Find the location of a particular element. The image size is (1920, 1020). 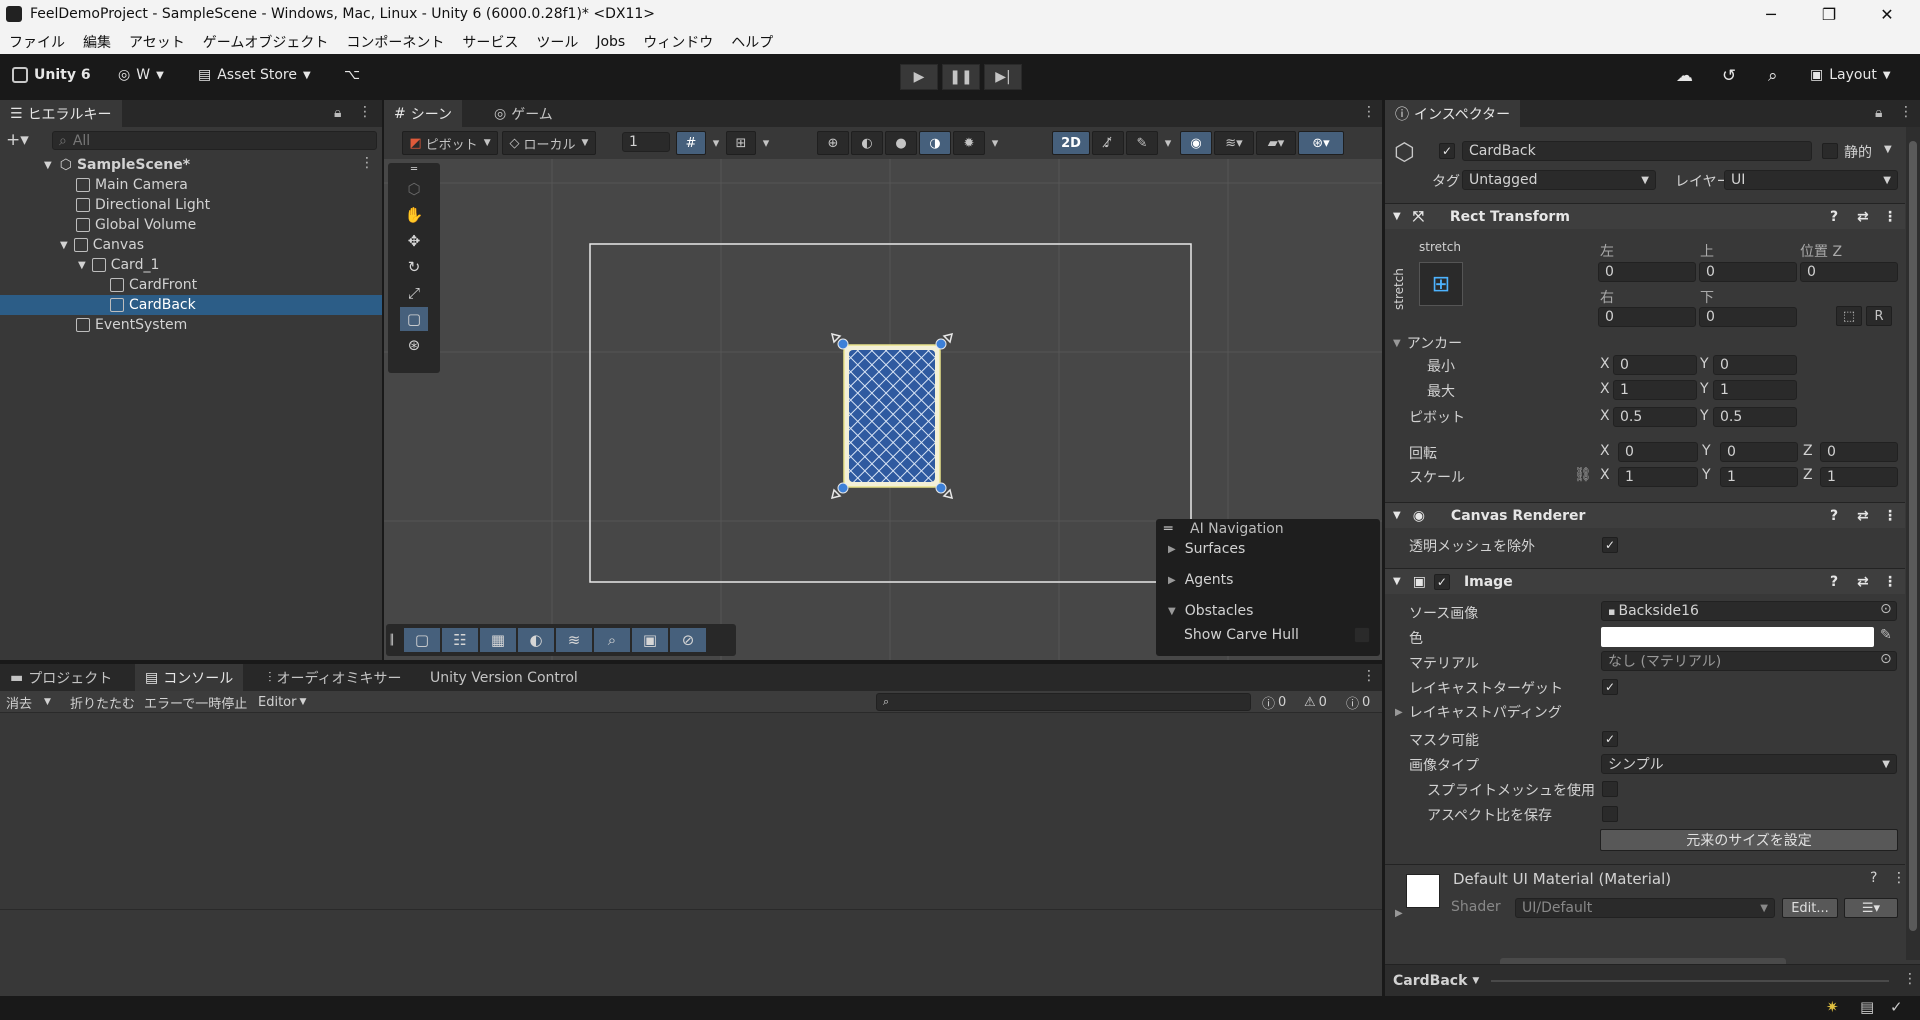

shader-options-icon: ☰▾ is located at coordinates (1871, 908).